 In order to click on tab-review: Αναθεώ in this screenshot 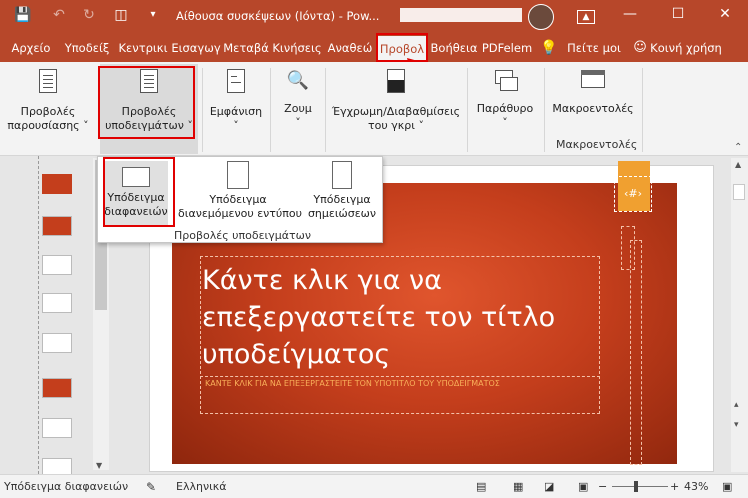, I will do `click(350, 48)`.